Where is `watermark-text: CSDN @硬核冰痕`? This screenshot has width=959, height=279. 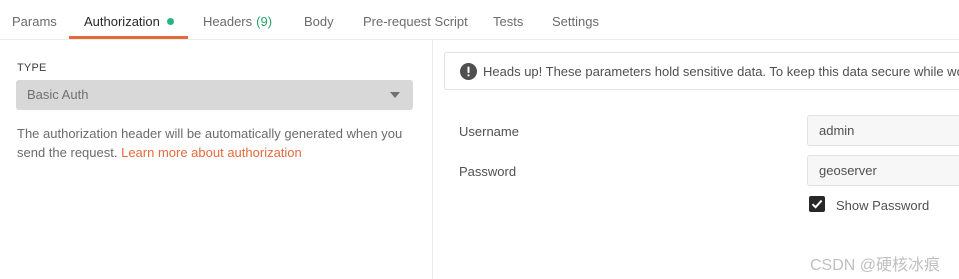 watermark-text: CSDN @硬核冰痕 is located at coordinates (875, 265).